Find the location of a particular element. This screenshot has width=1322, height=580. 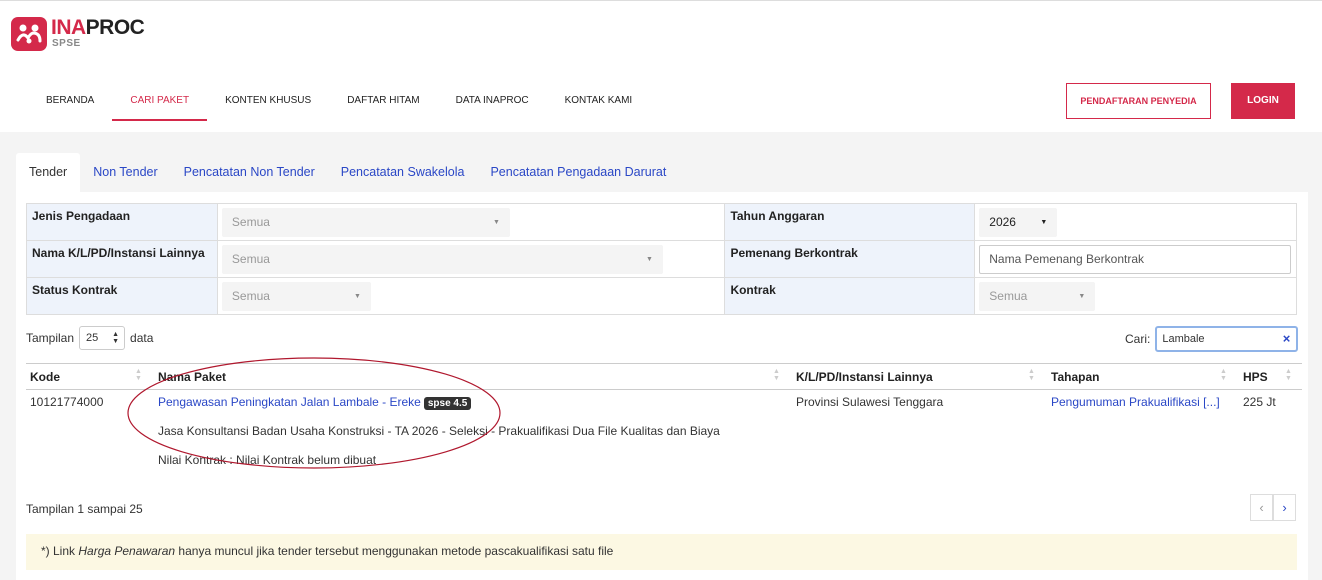

tab-non-tender: Non Tender is located at coordinates (125, 173).